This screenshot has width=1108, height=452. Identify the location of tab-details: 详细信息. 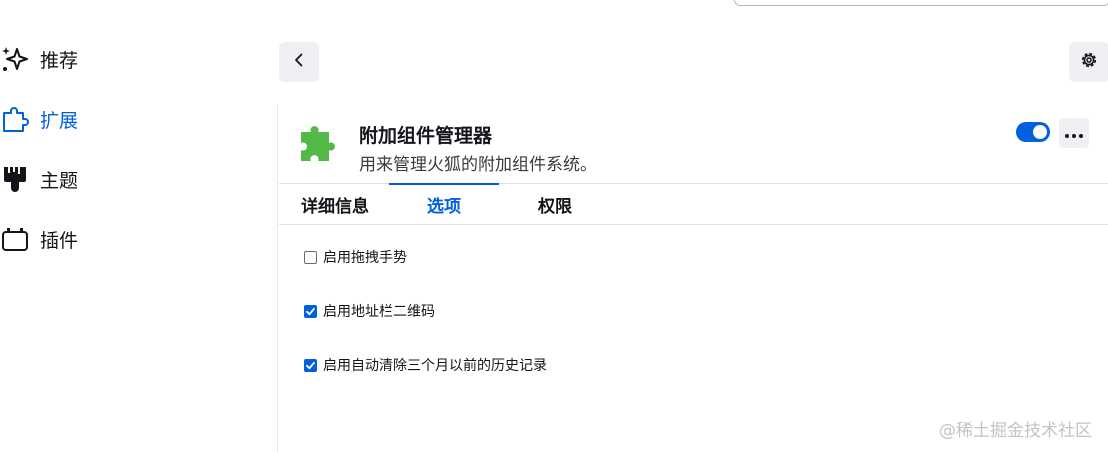
(335, 207).